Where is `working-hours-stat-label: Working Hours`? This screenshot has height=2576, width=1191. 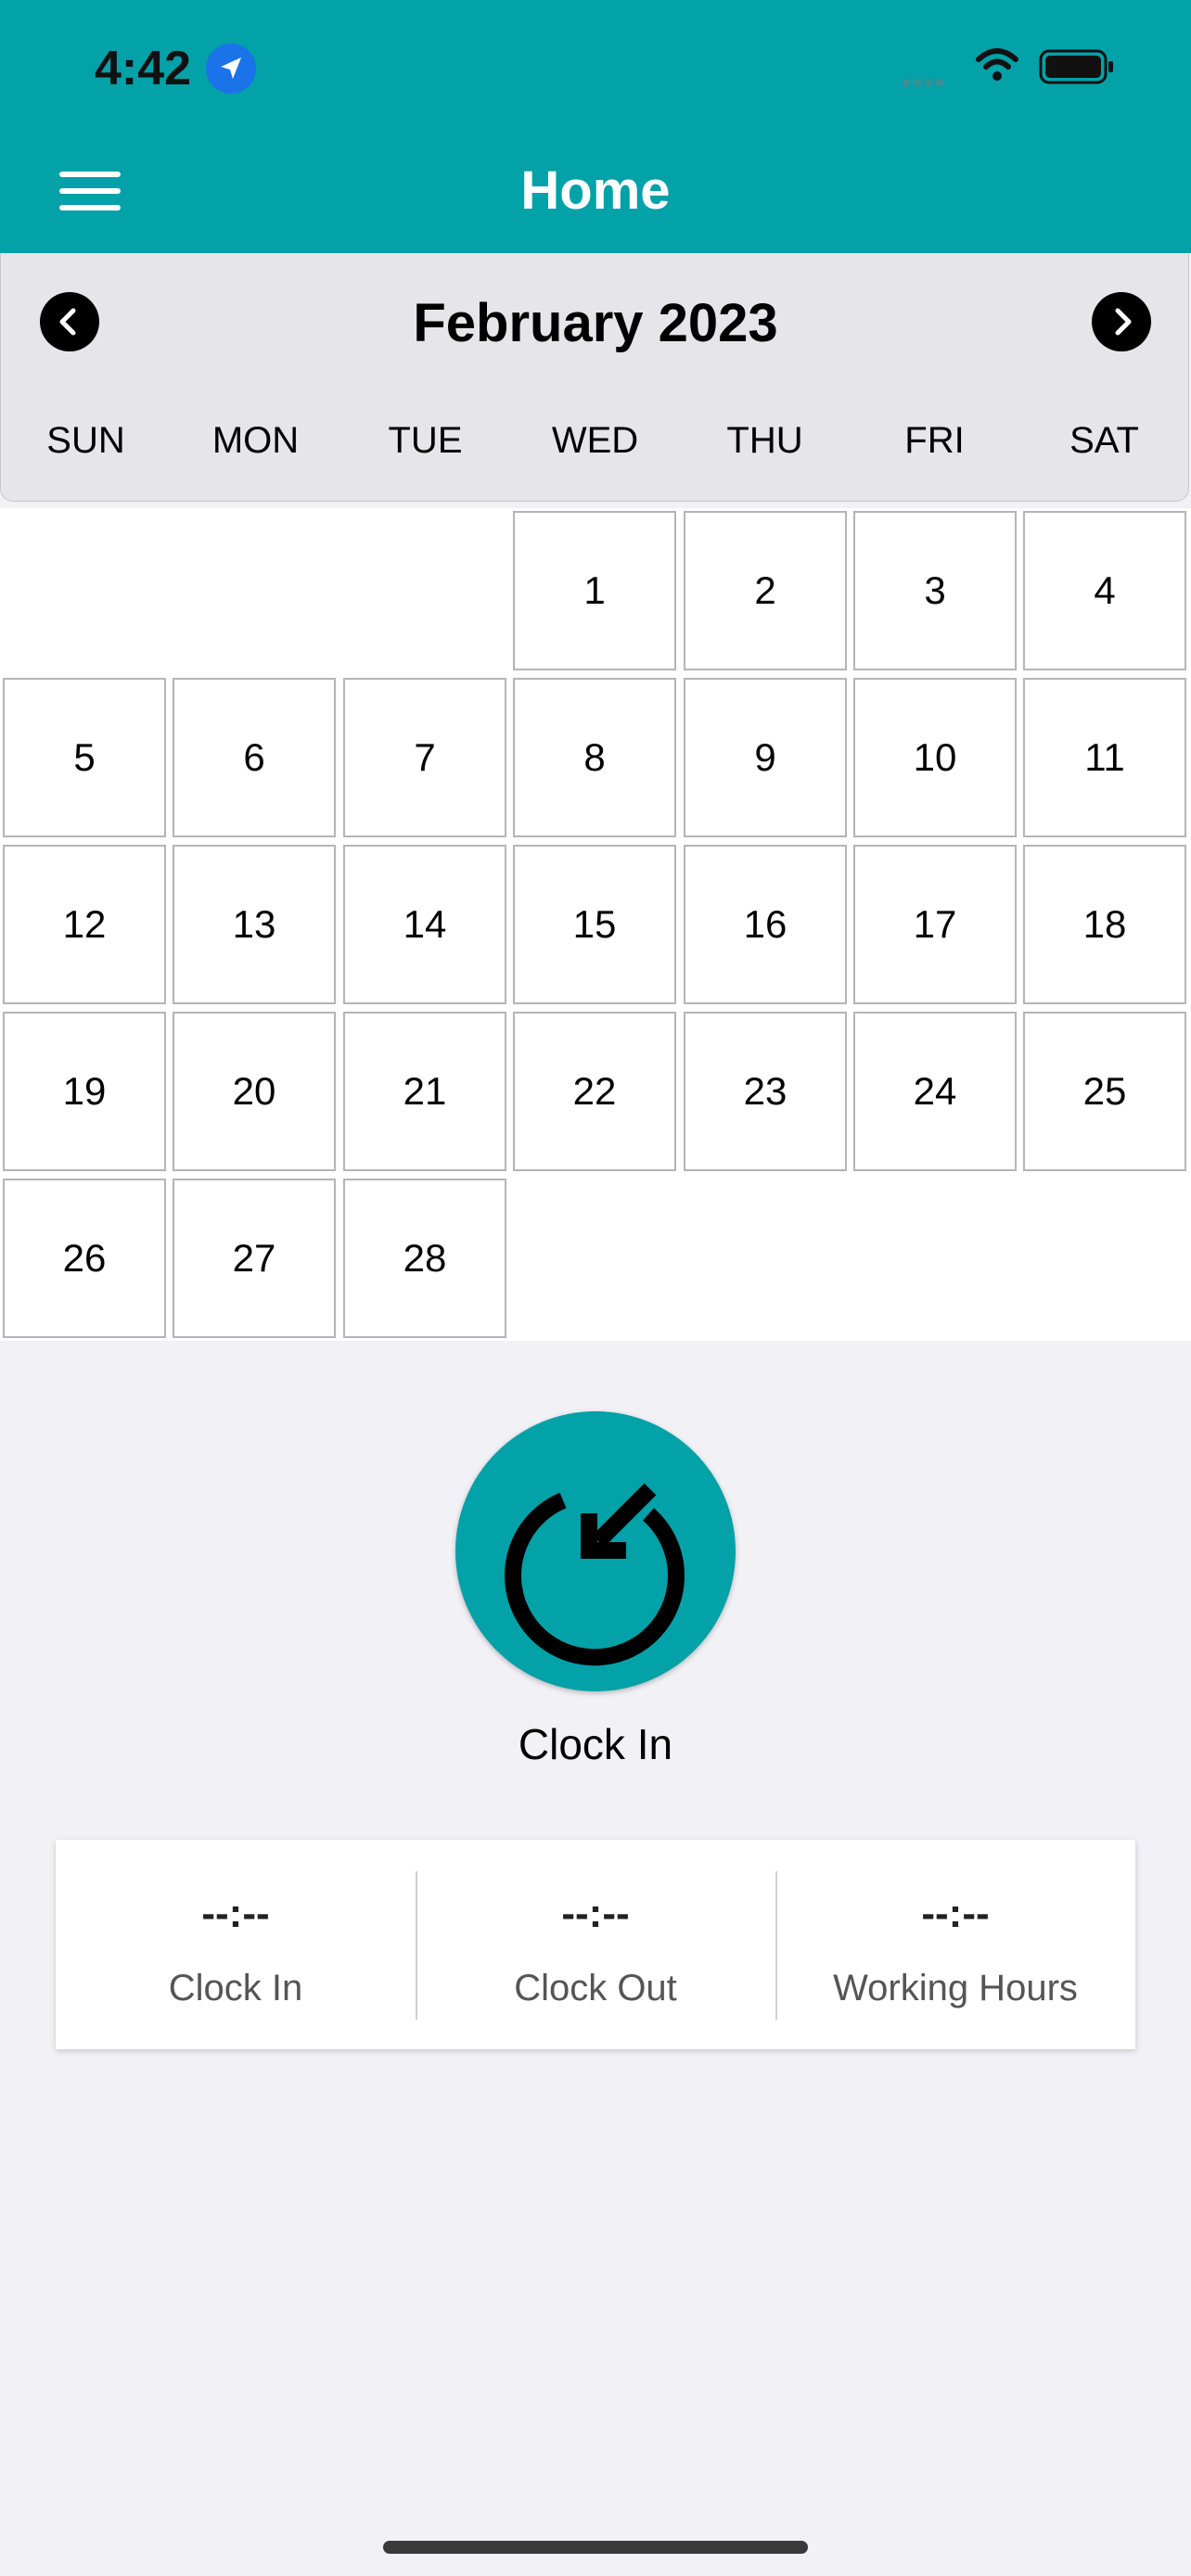 working-hours-stat-label: Working Hours is located at coordinates (955, 1989).